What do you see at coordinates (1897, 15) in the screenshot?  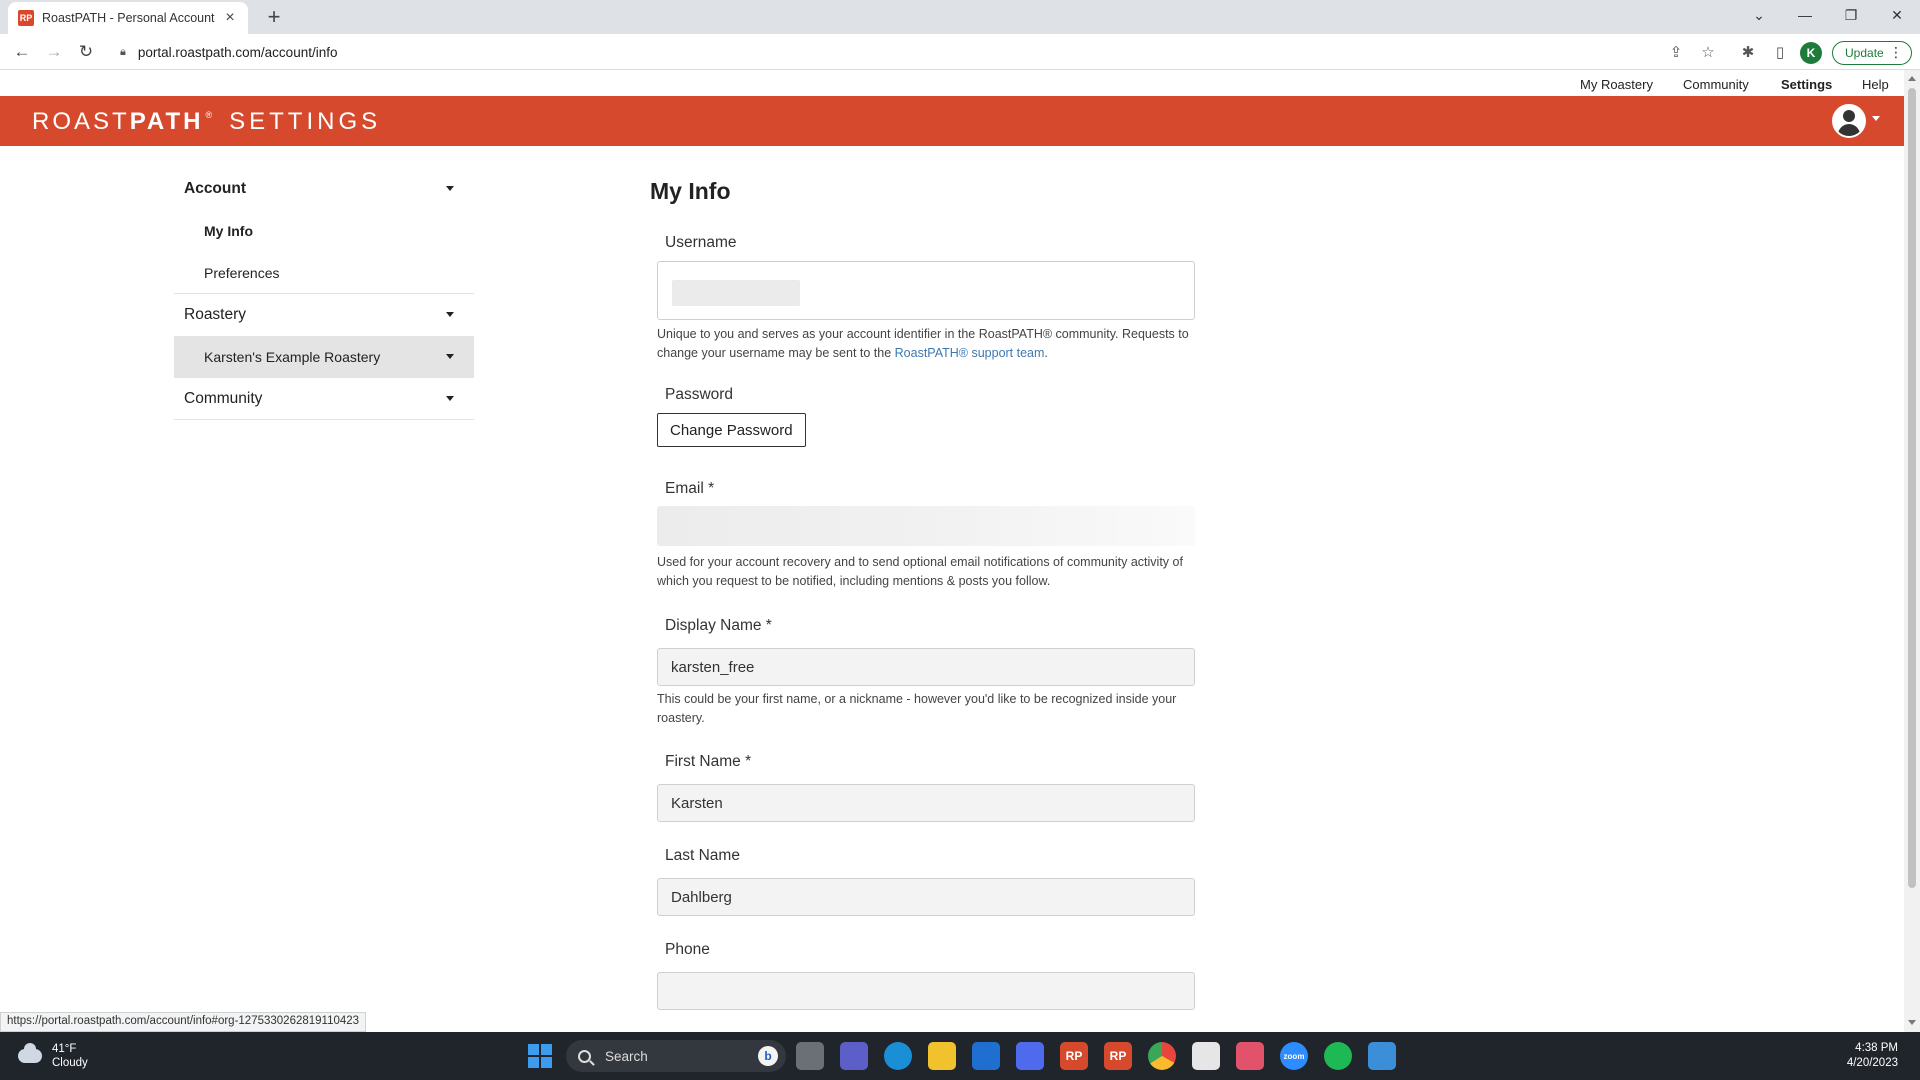 I see `close-window-button: ✕` at bounding box center [1897, 15].